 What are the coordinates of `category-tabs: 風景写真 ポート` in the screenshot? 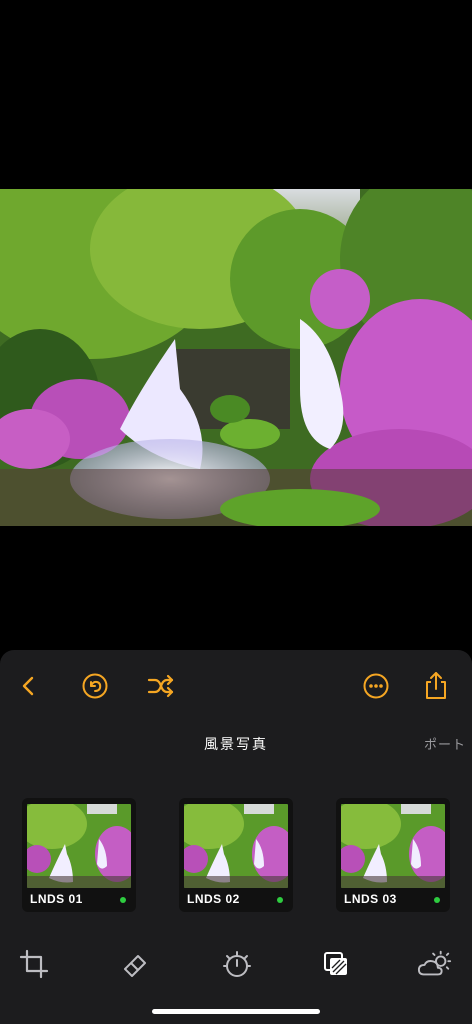 It's located at (236, 746).